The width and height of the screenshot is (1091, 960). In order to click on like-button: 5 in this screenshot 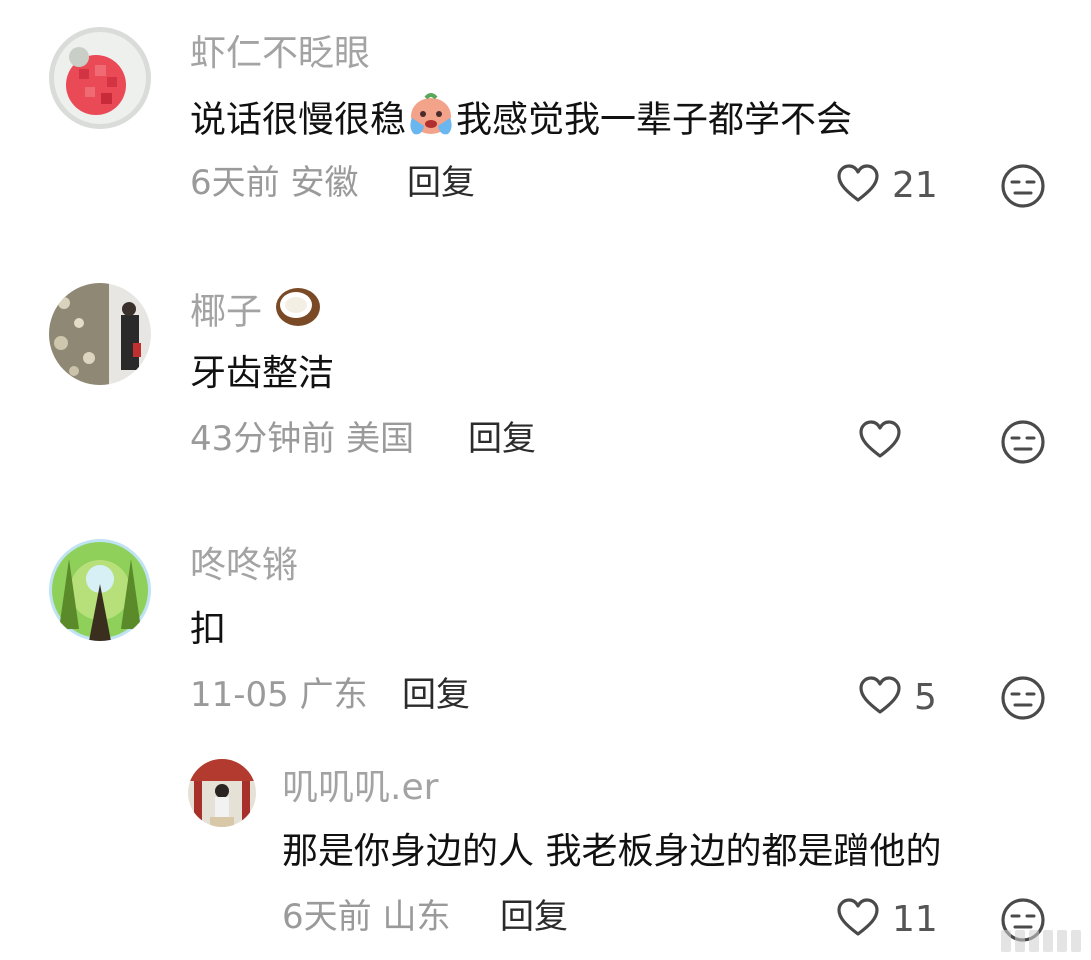, I will do `click(897, 698)`.